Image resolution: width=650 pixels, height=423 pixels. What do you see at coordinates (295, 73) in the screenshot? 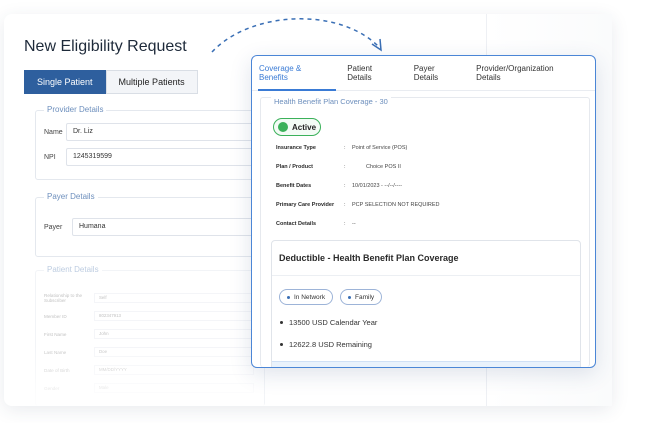
I see `tab-coverage-benefits: Coverage & Benefits` at bounding box center [295, 73].